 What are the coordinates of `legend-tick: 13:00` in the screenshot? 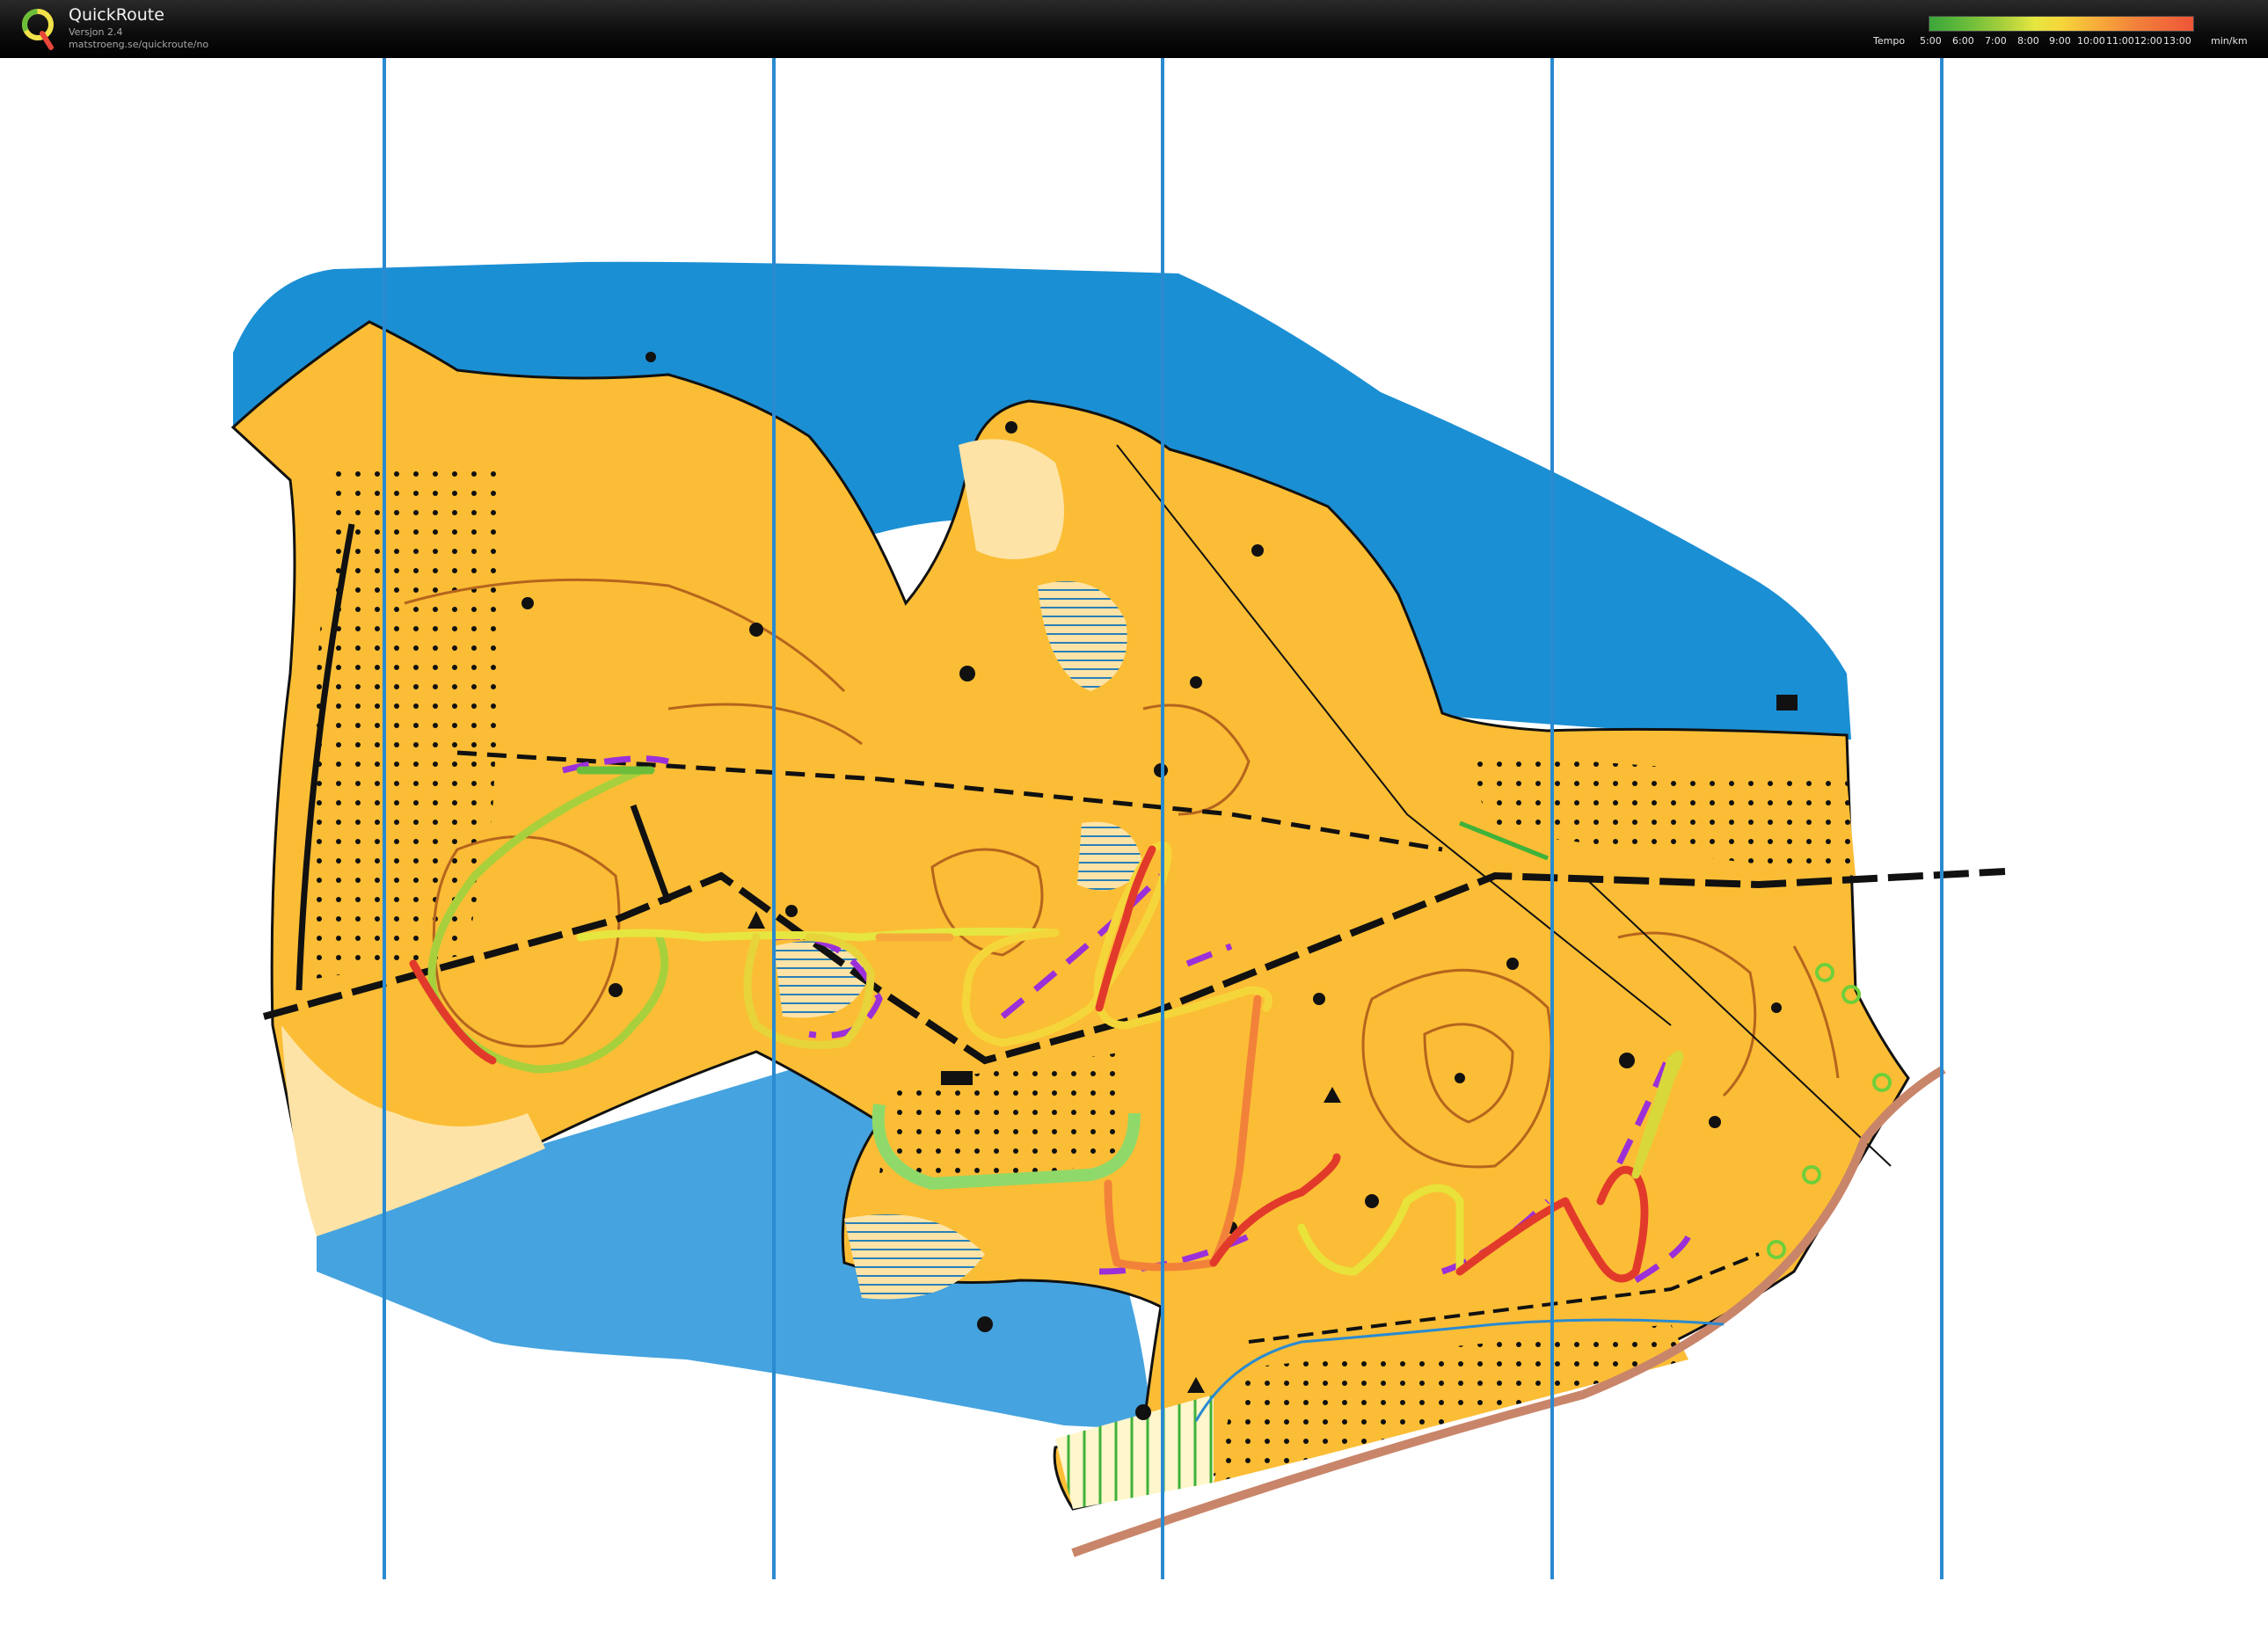 It's located at (2177, 41).